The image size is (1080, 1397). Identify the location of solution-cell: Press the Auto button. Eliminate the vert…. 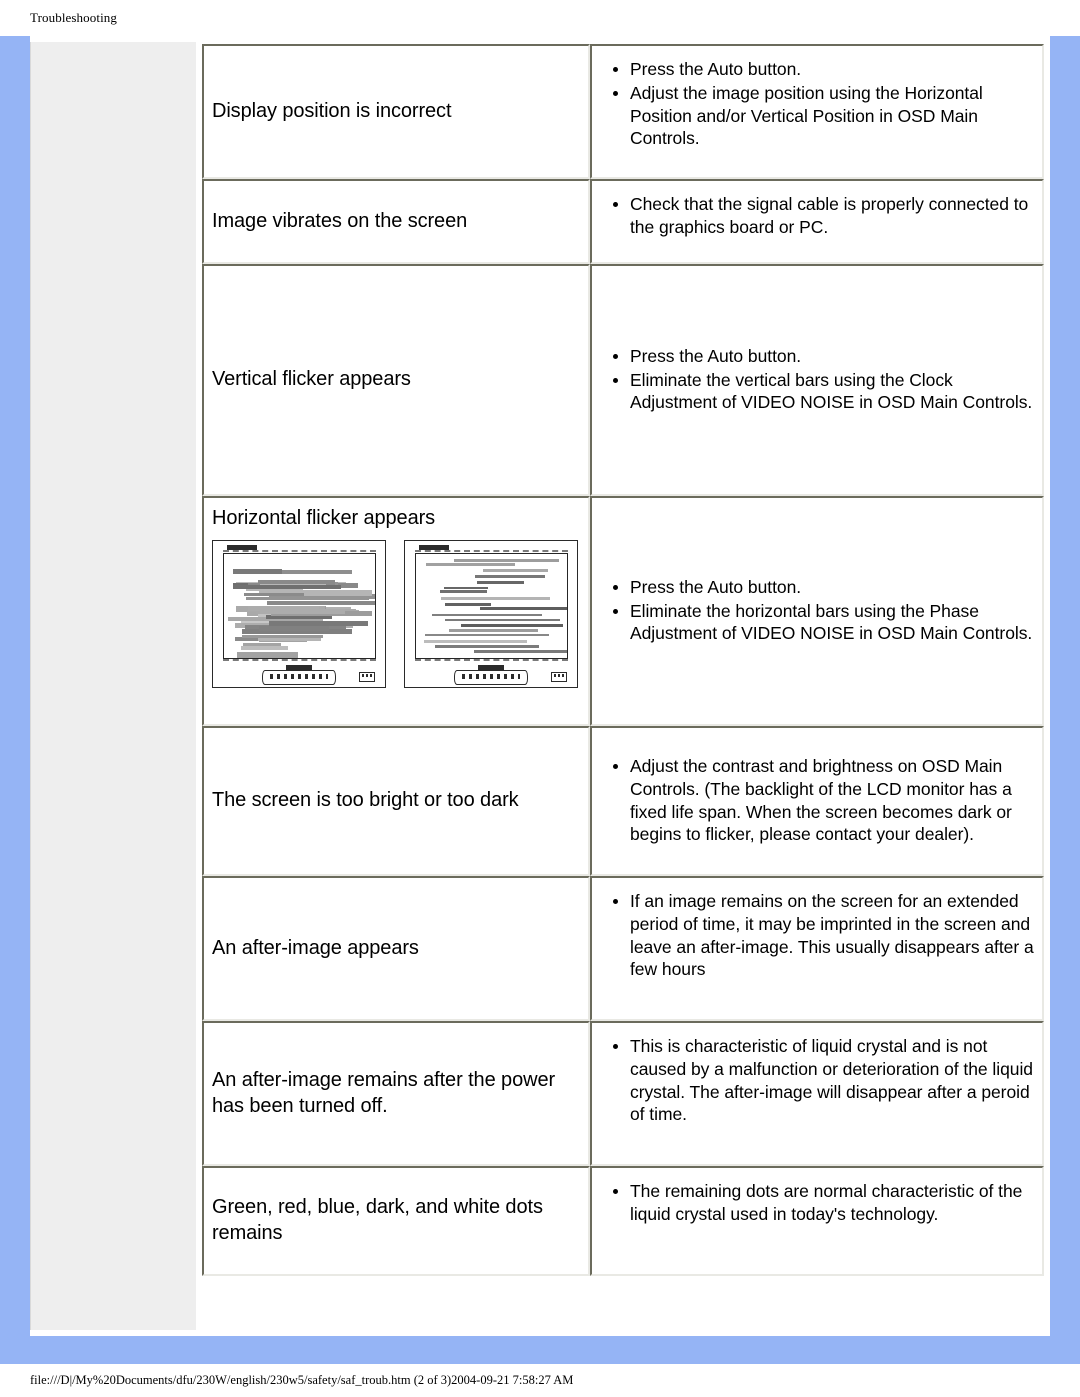
(817, 380).